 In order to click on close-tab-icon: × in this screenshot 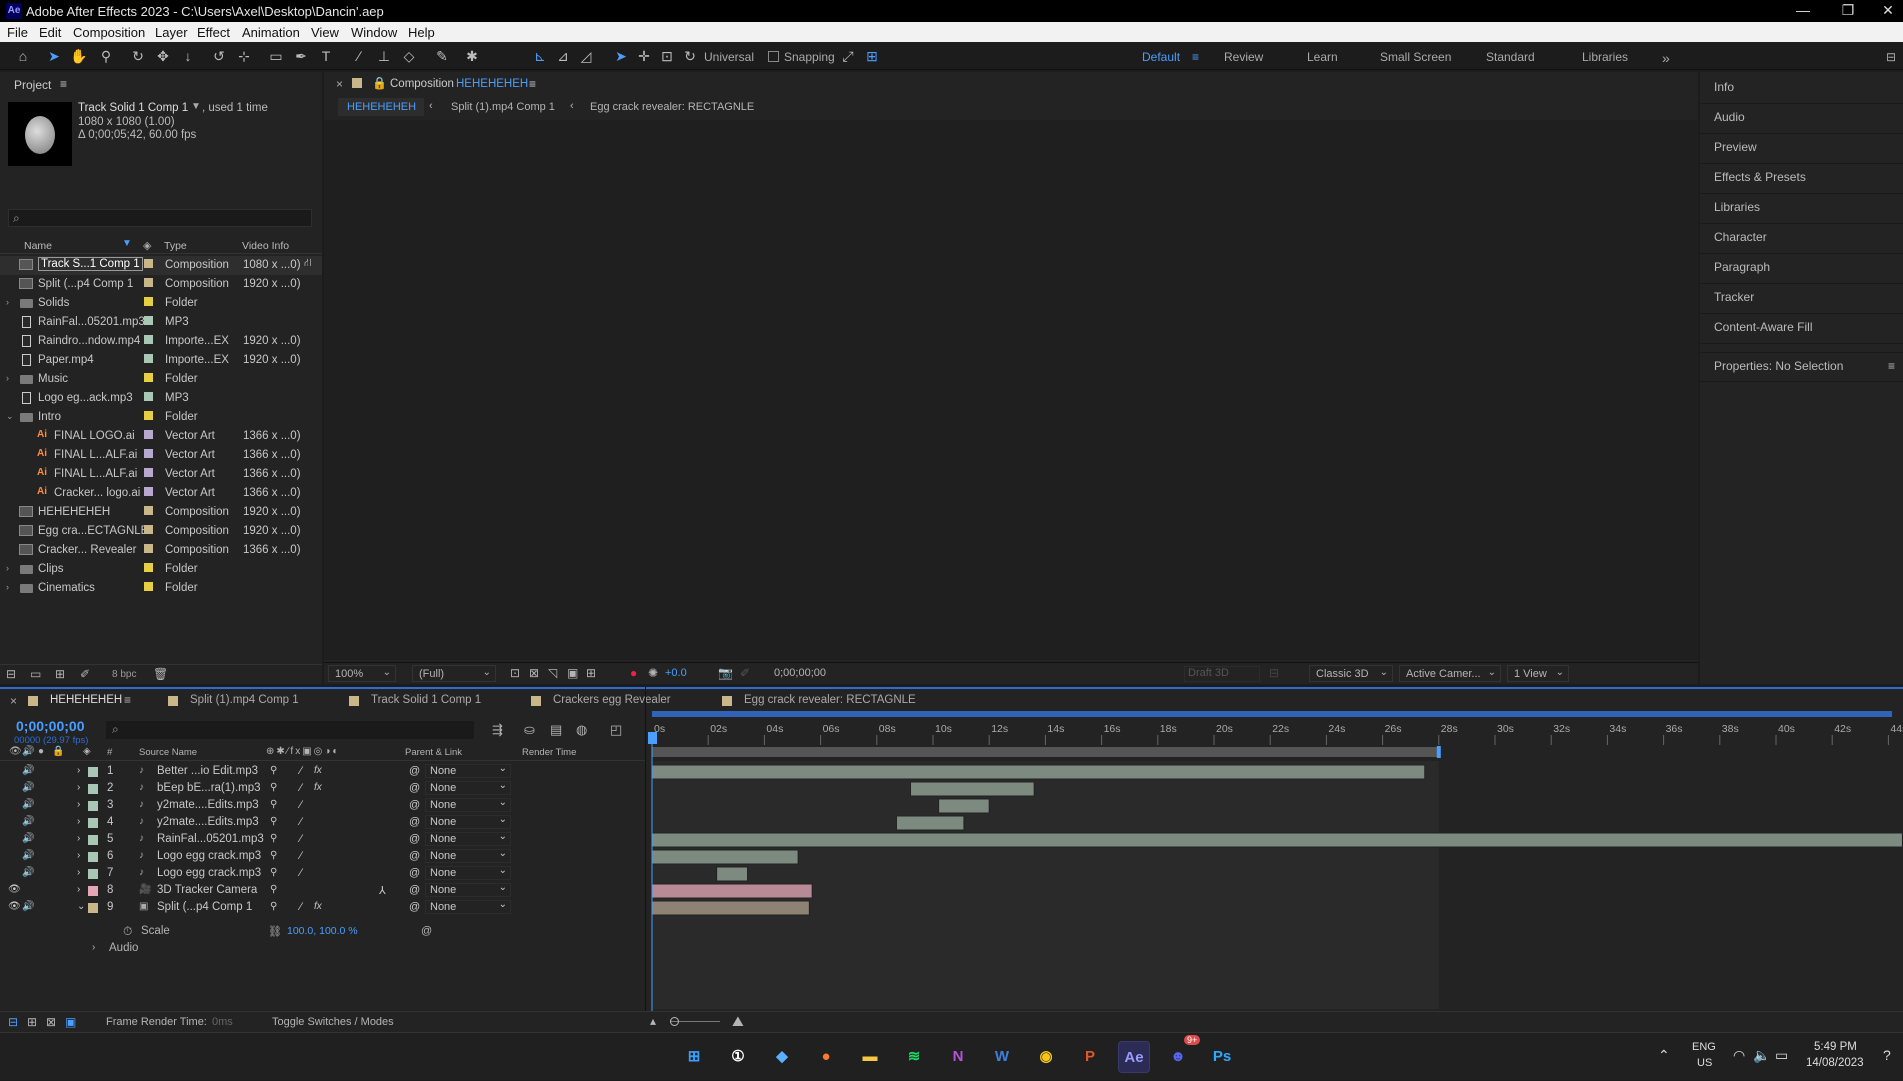, I will do `click(339, 84)`.